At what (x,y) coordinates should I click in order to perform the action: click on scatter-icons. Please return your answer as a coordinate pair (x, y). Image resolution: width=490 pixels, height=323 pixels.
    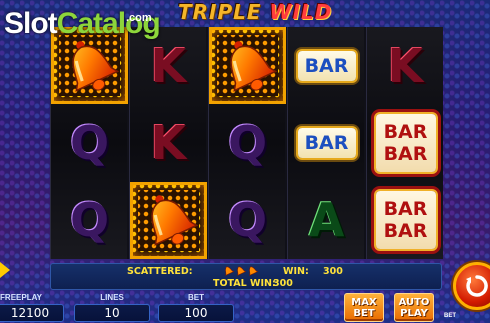
    Looking at the image, I should click on (240, 271).